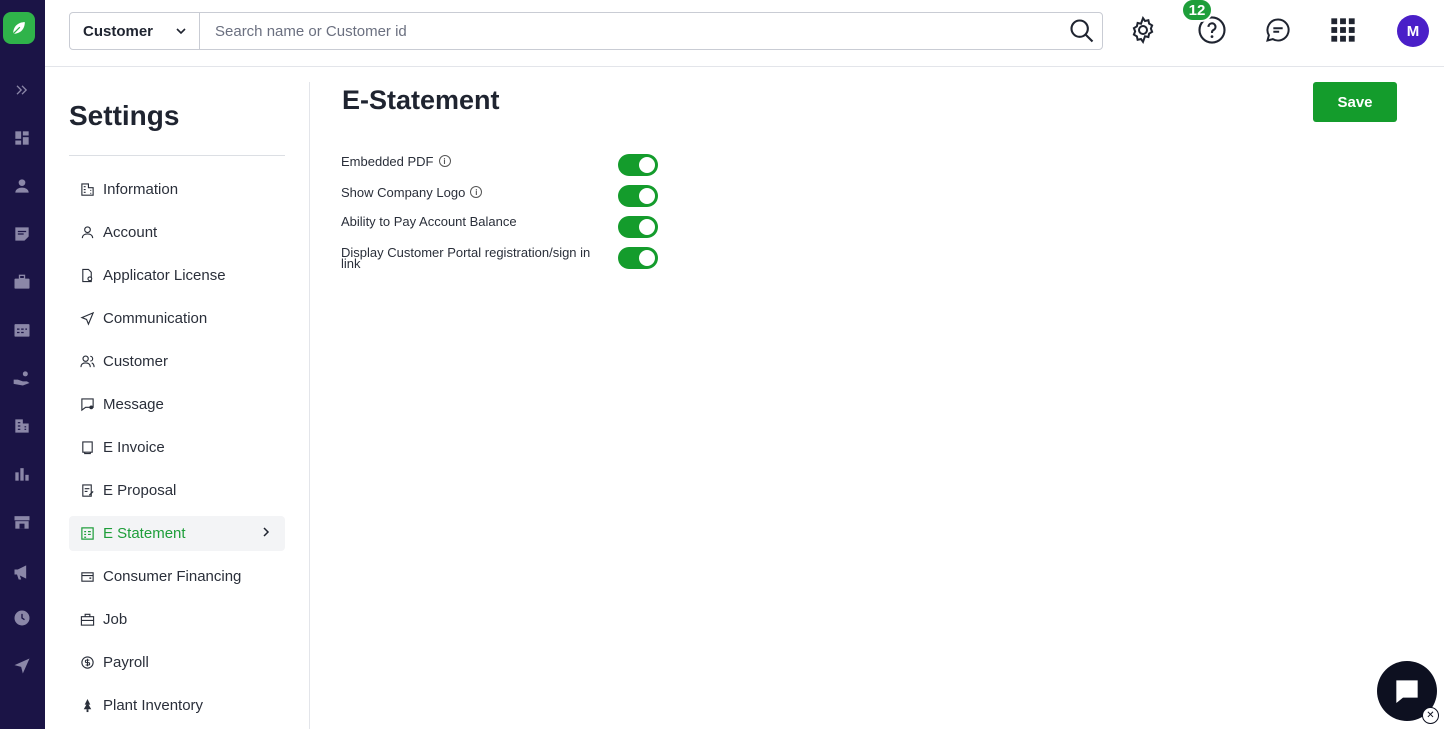  Describe the element at coordinates (22, 186) in the screenshot. I see `person-icon` at that location.